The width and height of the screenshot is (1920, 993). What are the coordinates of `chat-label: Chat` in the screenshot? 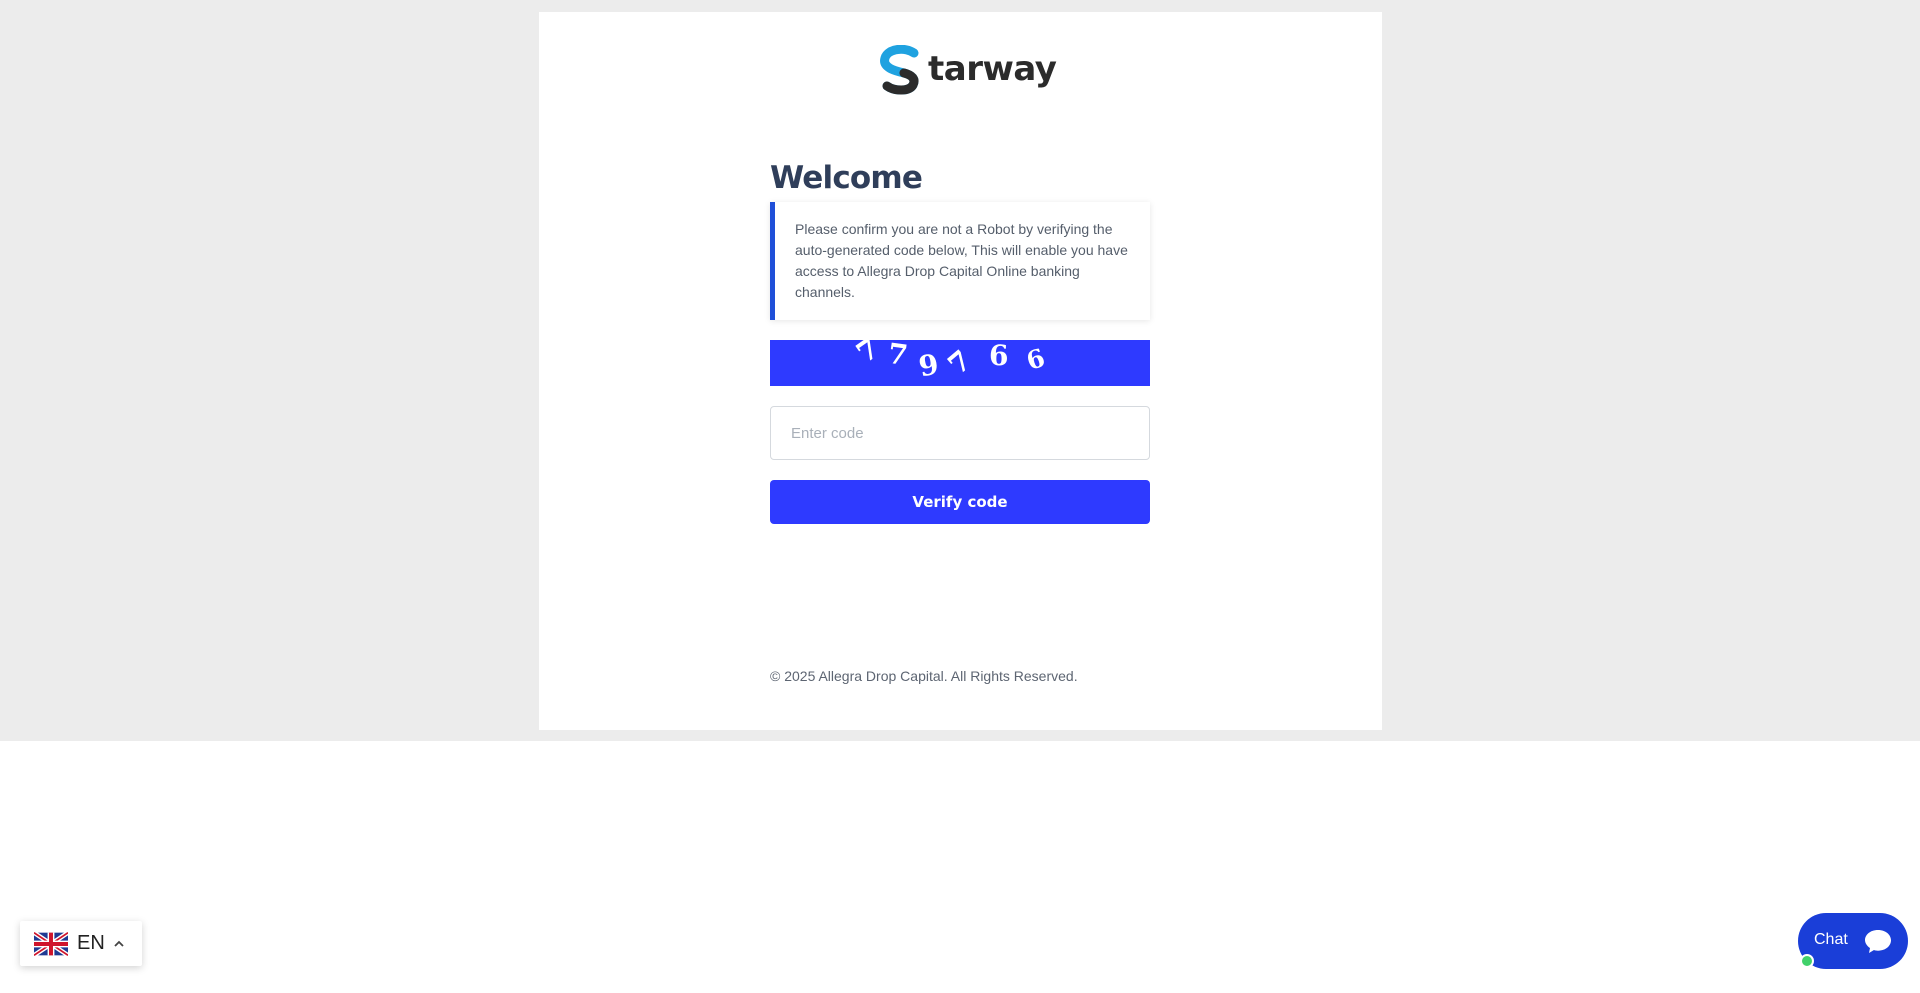 It's located at (1831, 939).